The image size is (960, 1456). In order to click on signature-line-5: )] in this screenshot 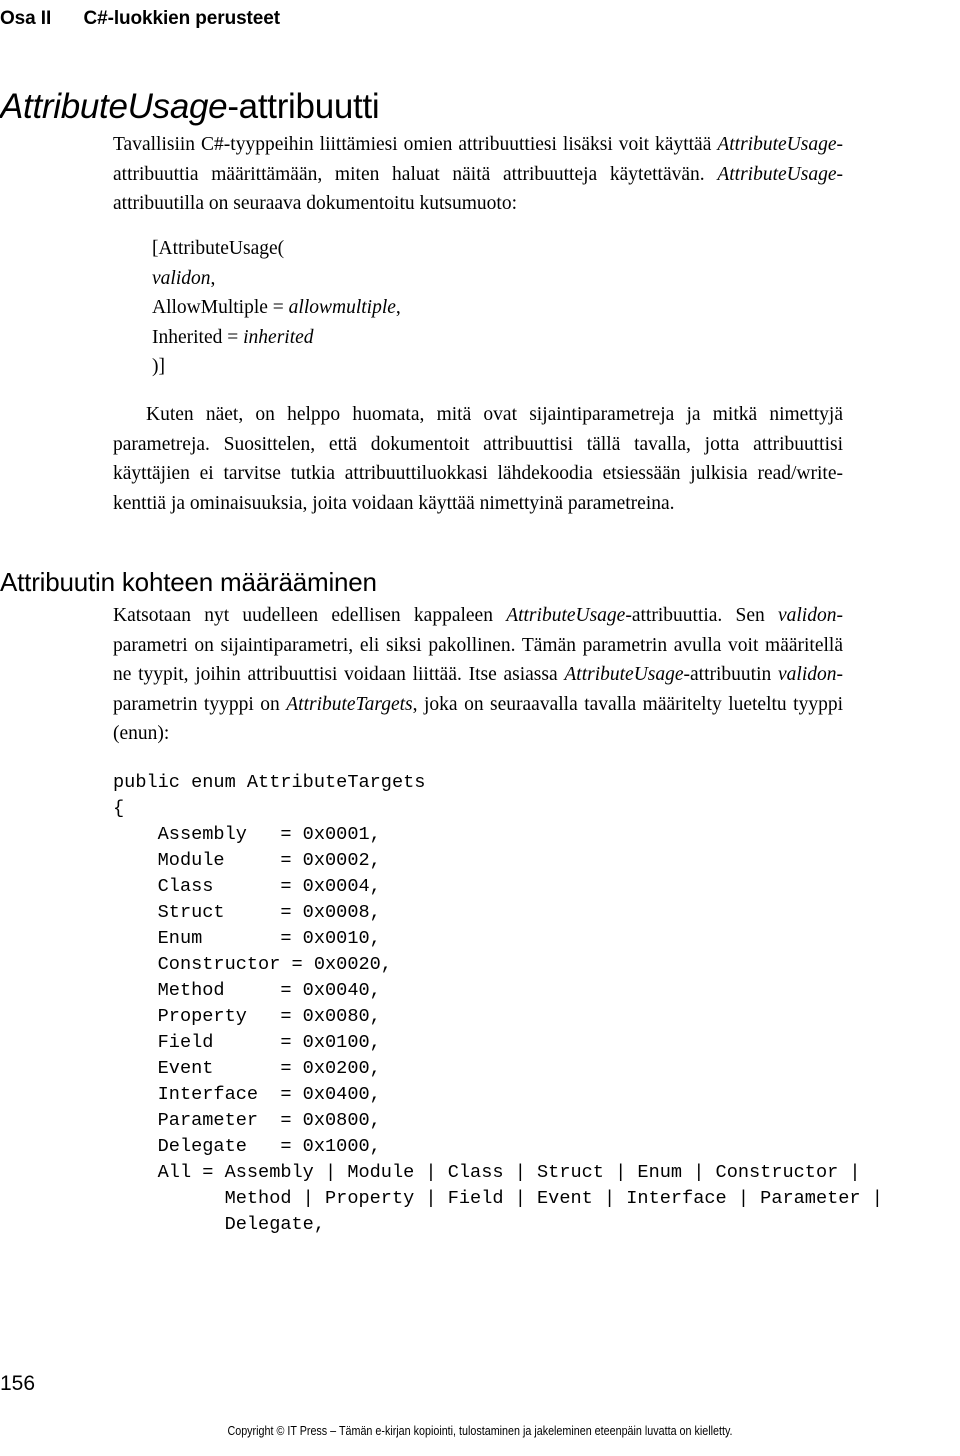, I will do `click(158, 366)`.